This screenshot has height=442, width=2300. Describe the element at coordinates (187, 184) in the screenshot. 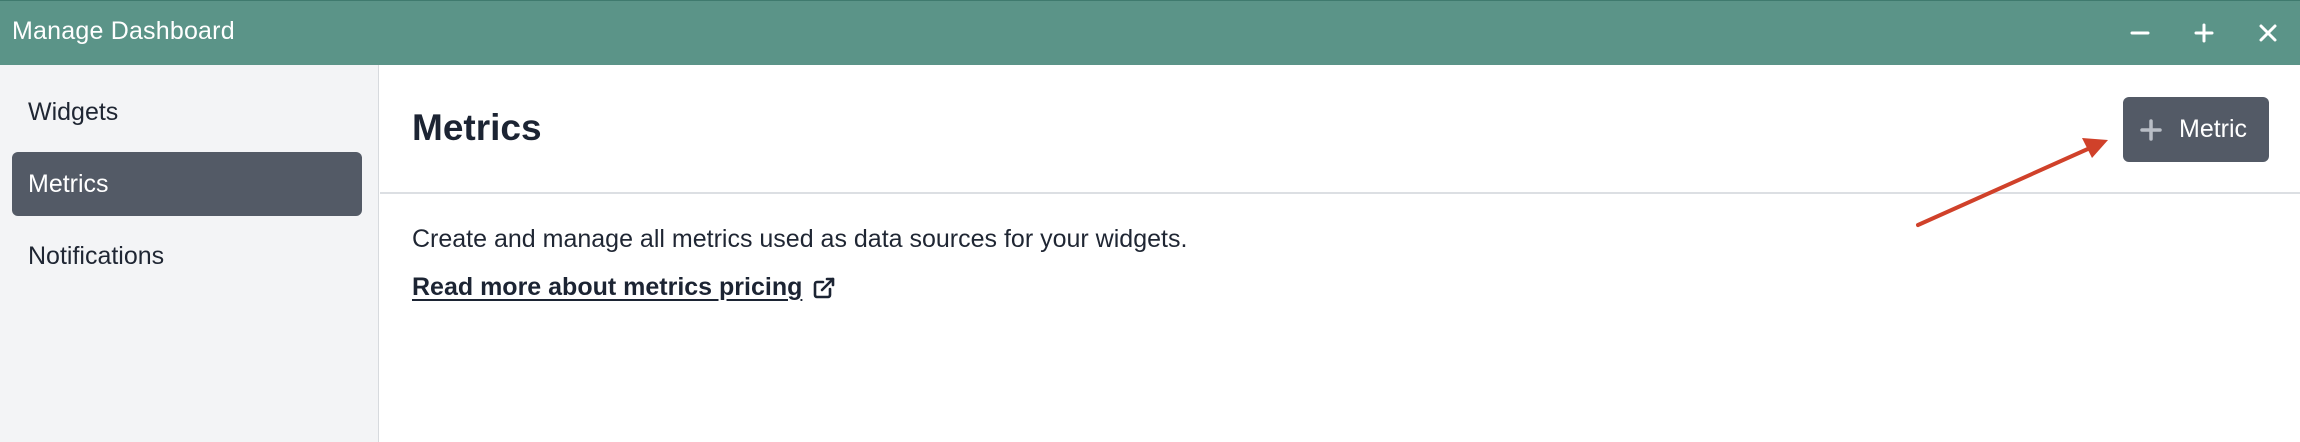

I see `sidebar-item-metrics: Metrics` at that location.